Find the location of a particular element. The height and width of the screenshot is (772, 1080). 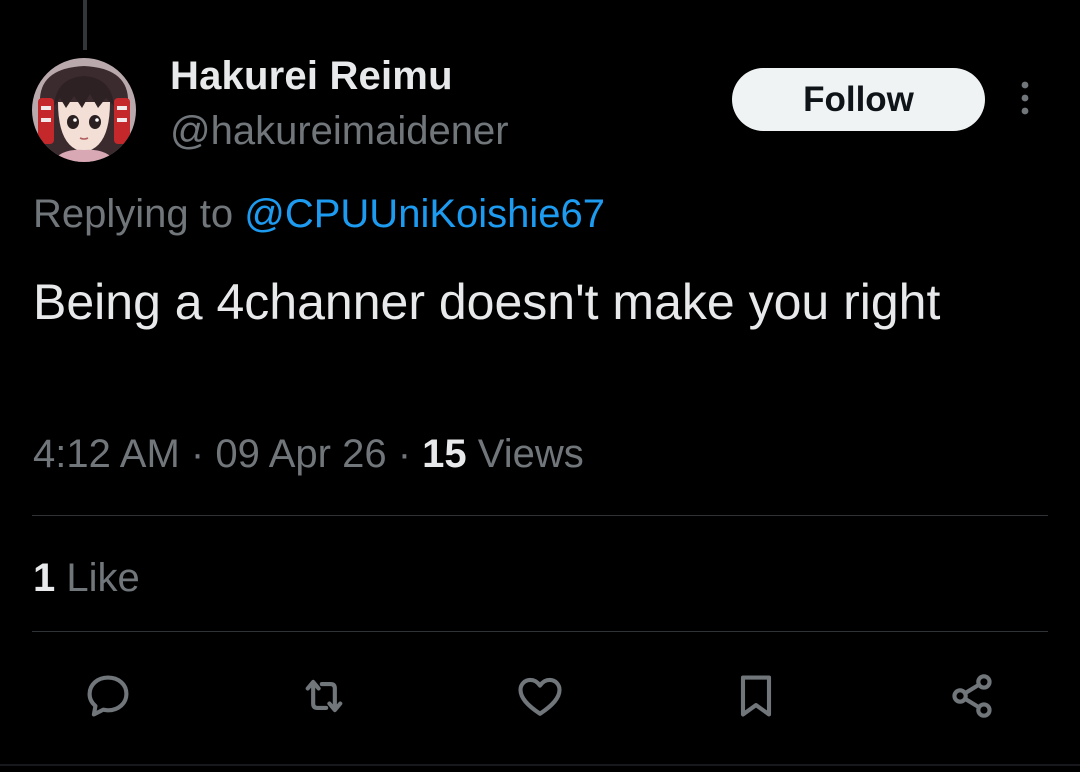

tweet-meta: 4:12 AM · 09 Apr 26 · 15 Views is located at coordinates (308, 454).